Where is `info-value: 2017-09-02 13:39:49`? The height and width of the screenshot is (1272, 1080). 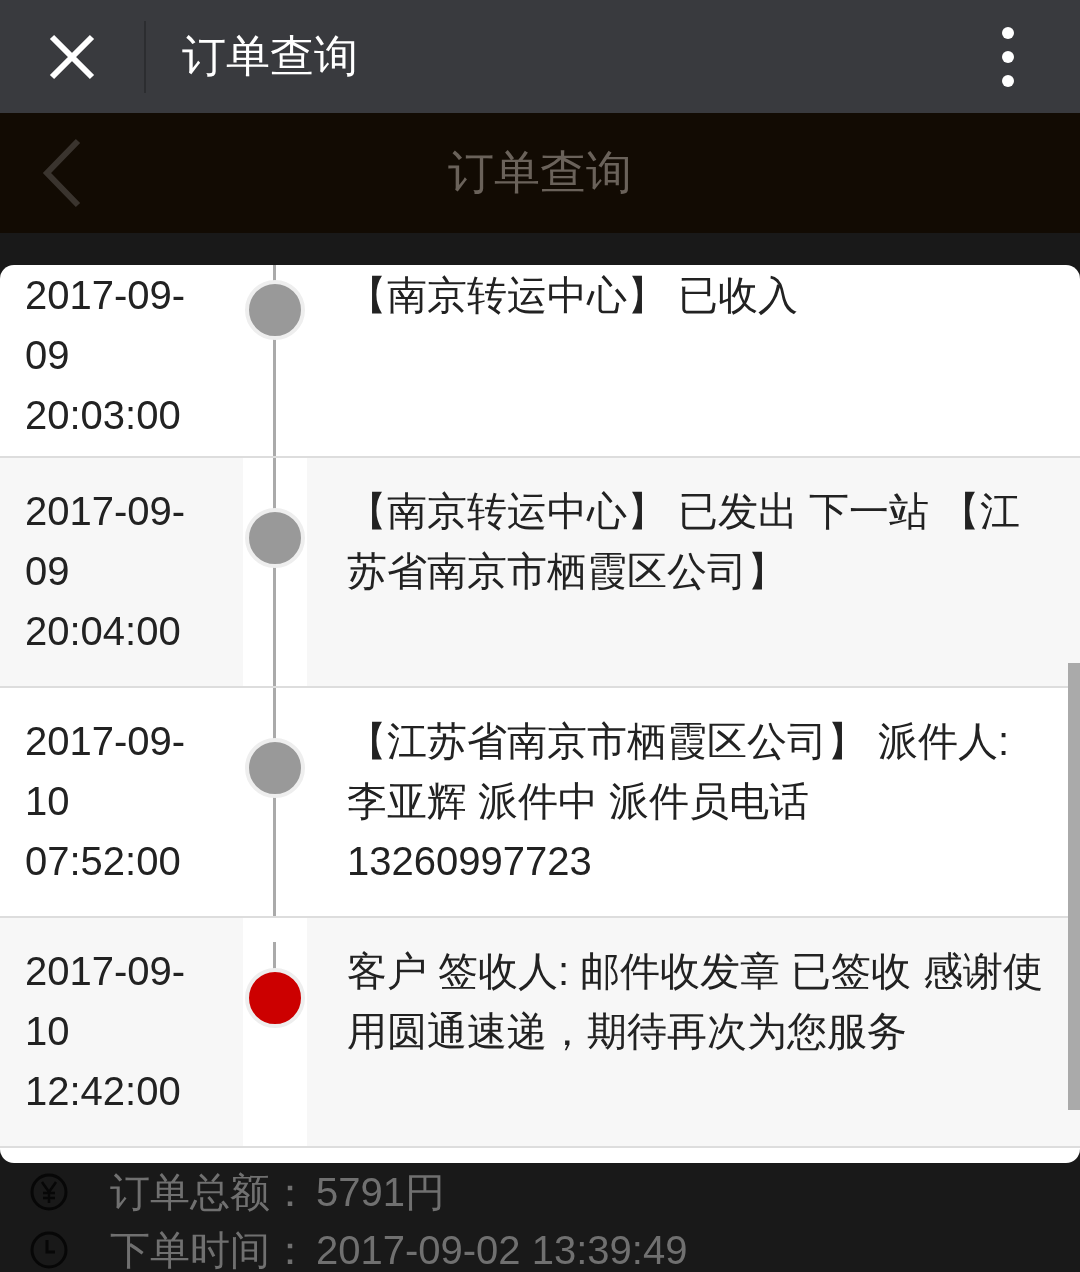
info-value: 2017-09-02 13:39:49 is located at coordinates (502, 1249).